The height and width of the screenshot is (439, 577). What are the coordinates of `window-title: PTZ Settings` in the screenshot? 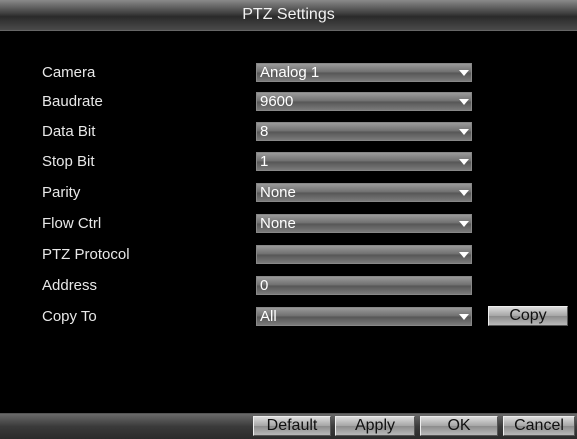 It's located at (288, 14).